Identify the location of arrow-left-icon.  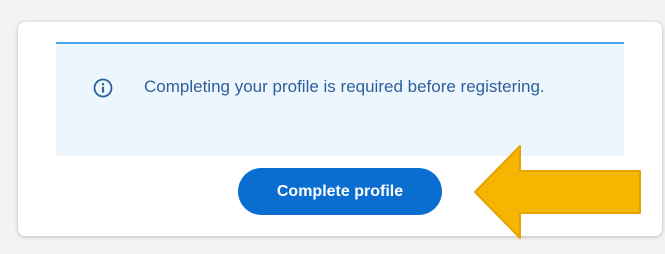
(556, 192).